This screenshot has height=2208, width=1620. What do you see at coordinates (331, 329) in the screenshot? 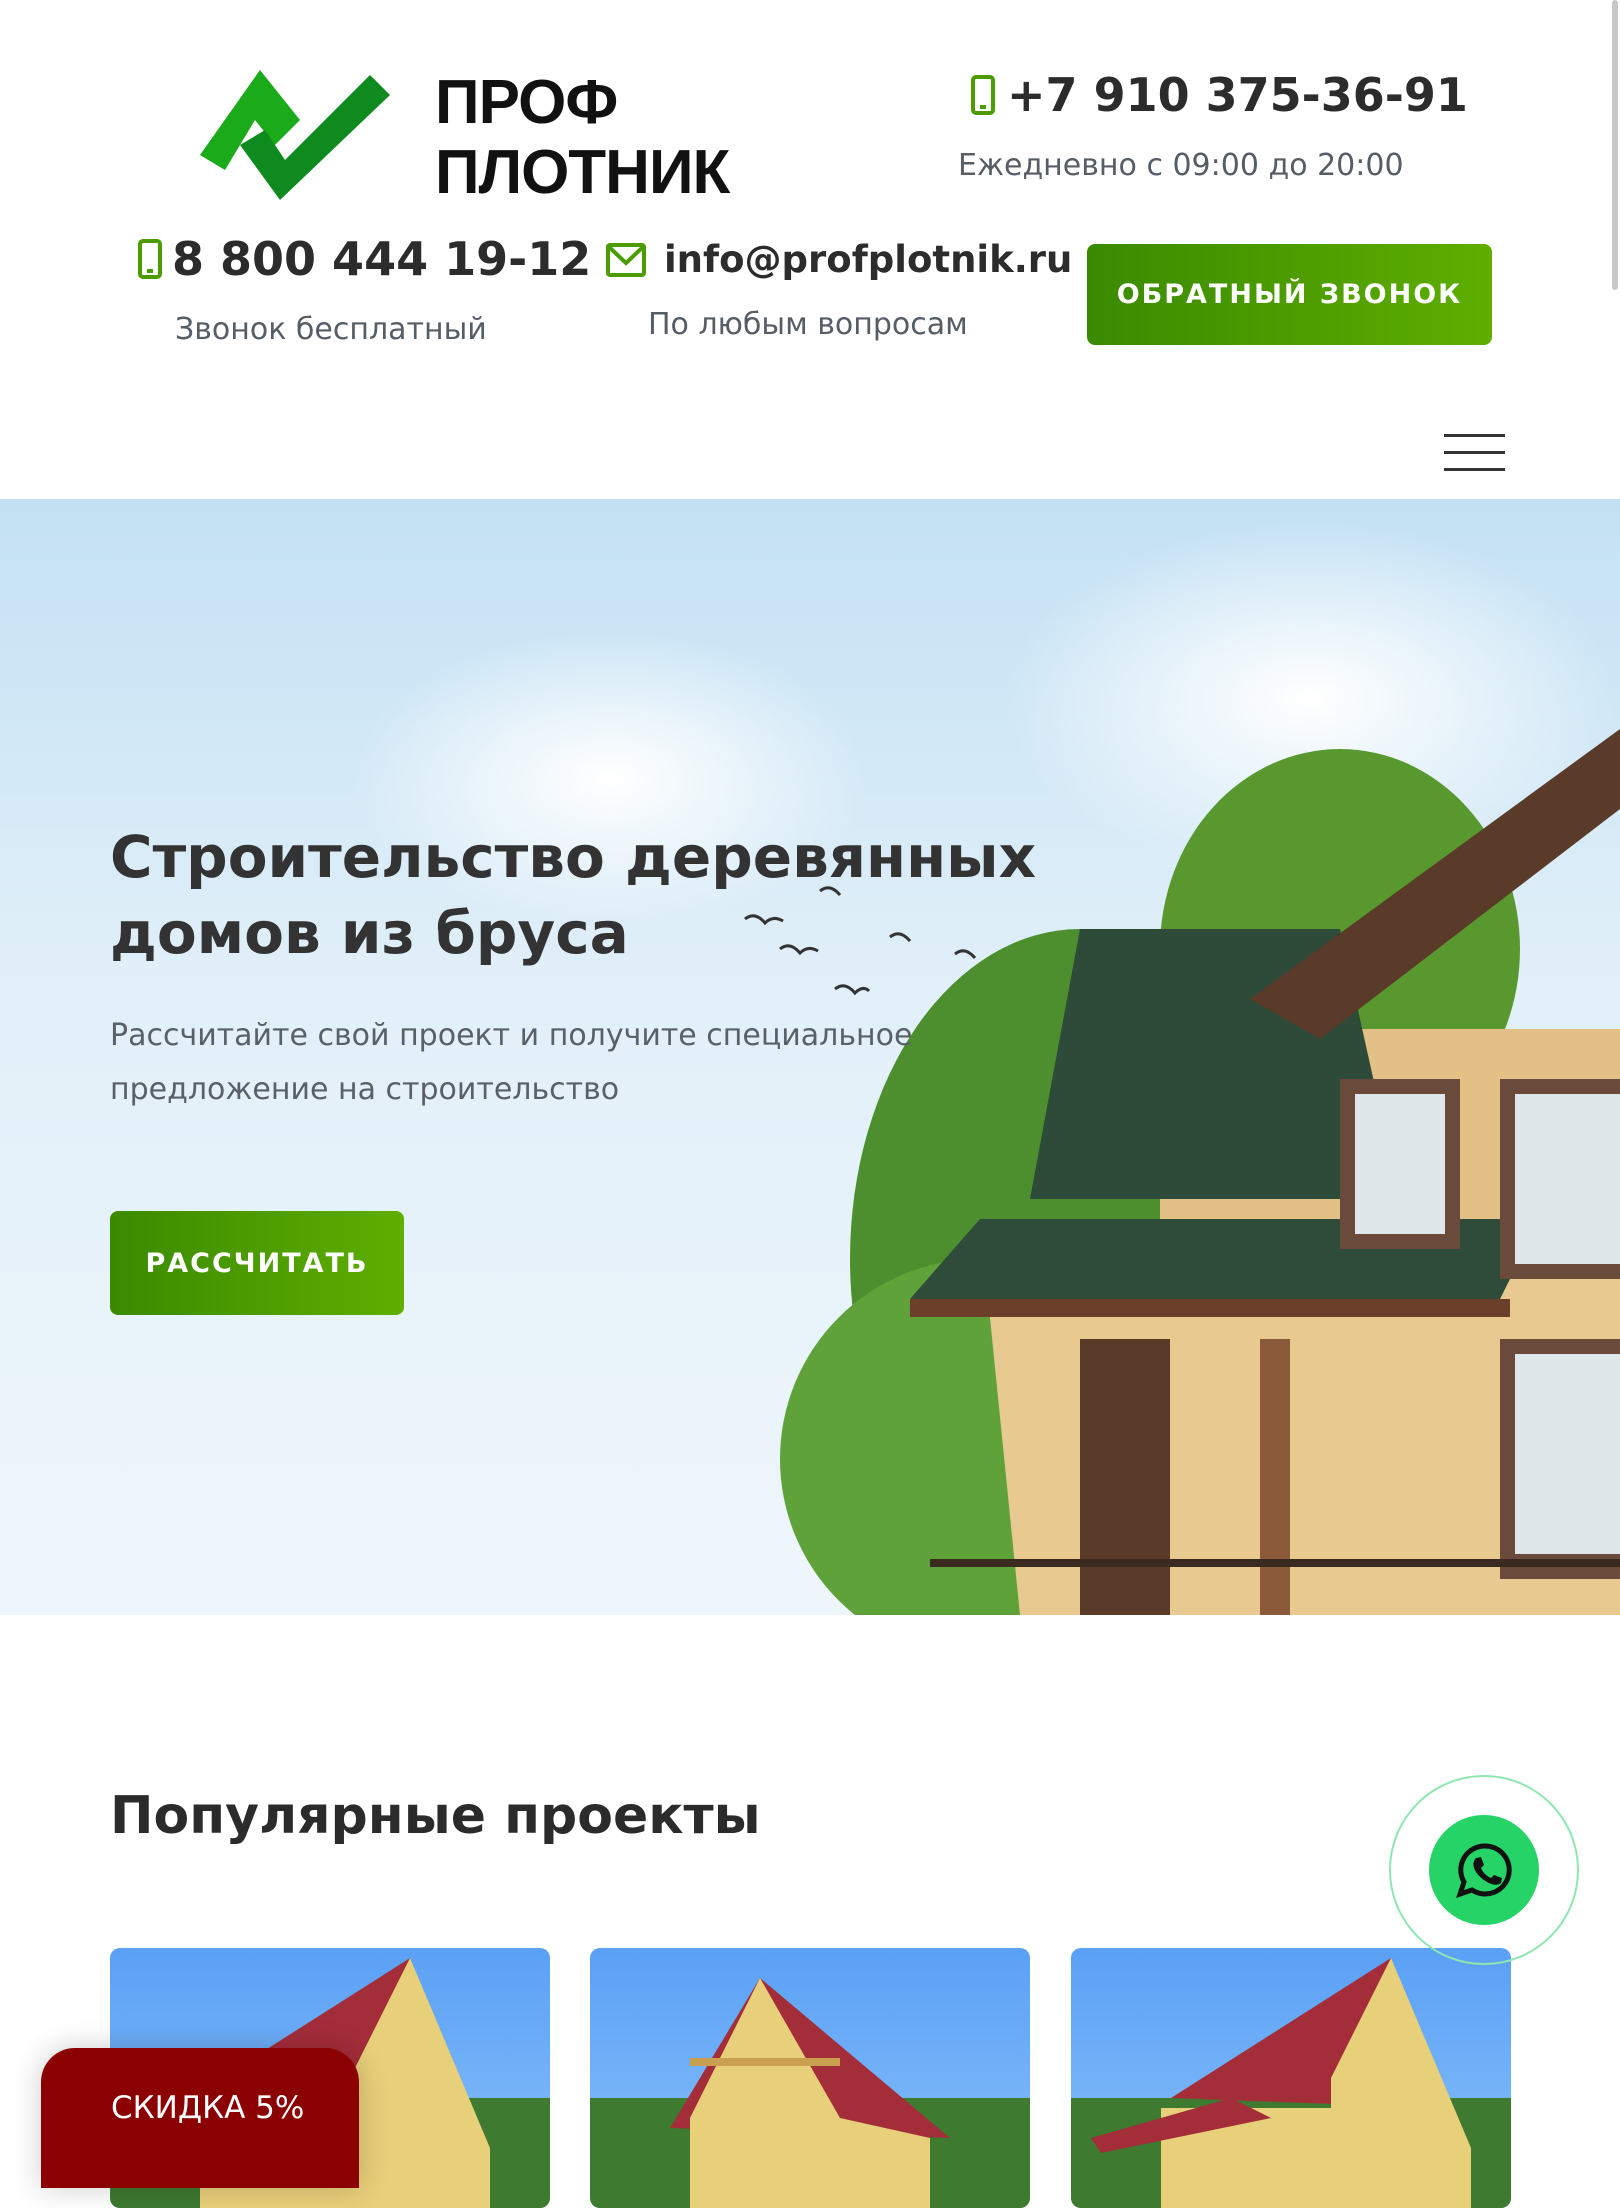
I see `free-phone-caption: Звонок бесплатный` at bounding box center [331, 329].